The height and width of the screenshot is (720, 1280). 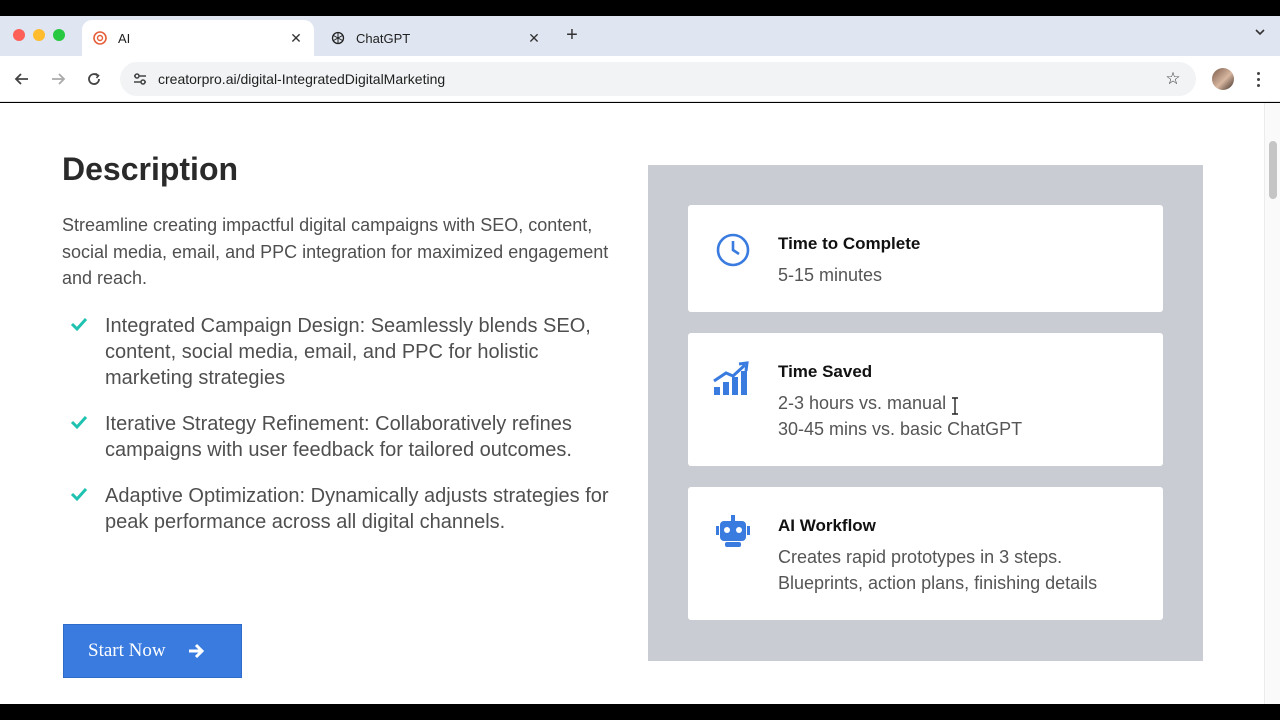 What do you see at coordinates (436, 38) in the screenshot?
I see `tab-chatgpt: ChatGPT ✕` at bounding box center [436, 38].